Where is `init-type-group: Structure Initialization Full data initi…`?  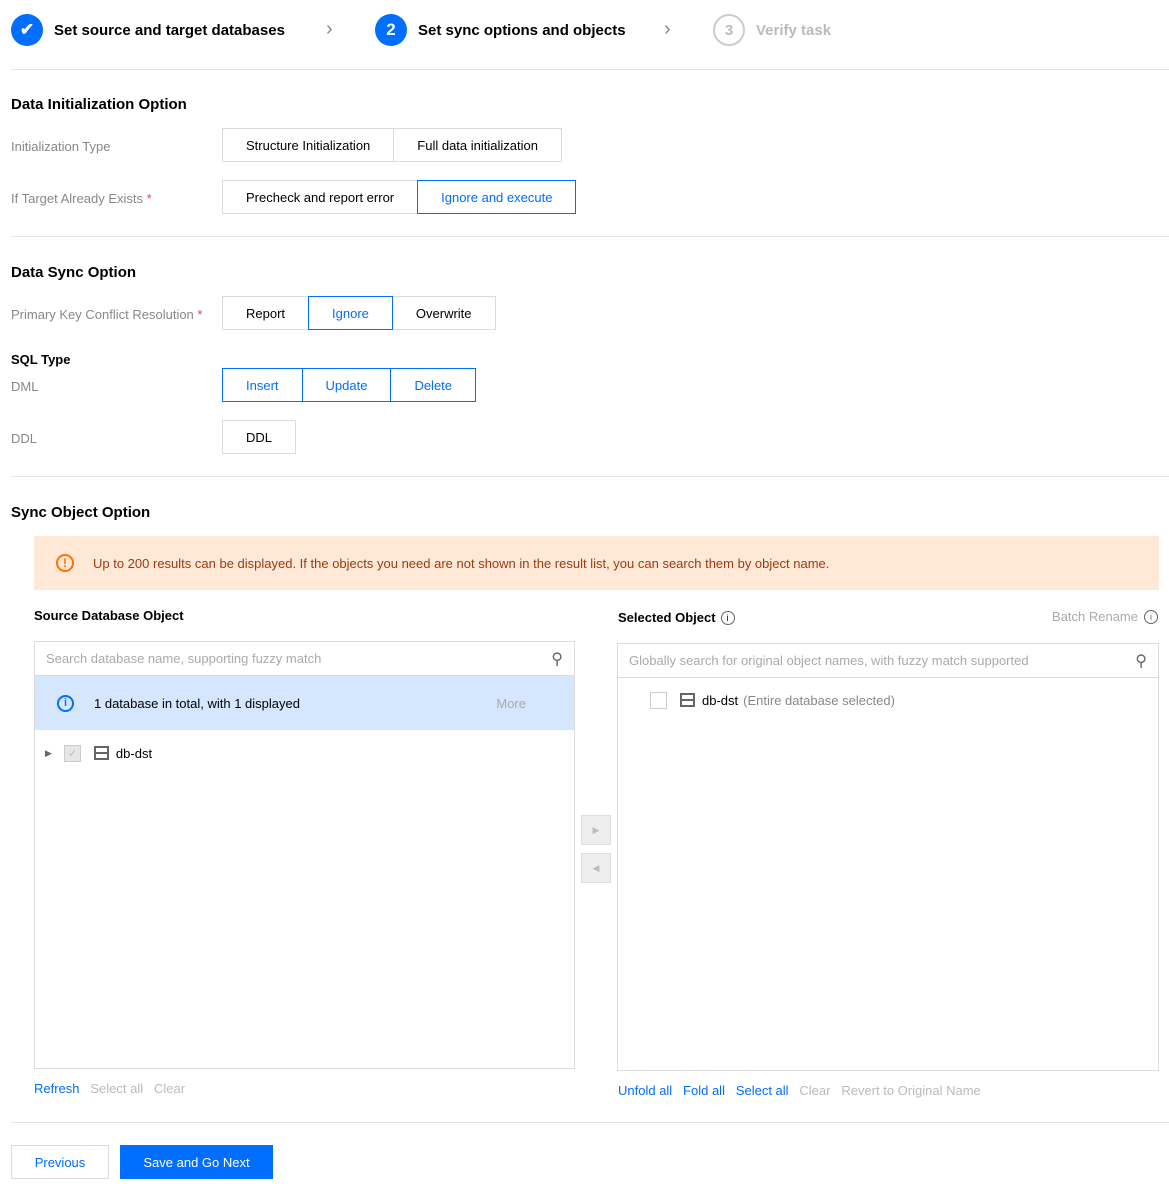 init-type-group: Structure Initialization Full data initi… is located at coordinates (392, 145).